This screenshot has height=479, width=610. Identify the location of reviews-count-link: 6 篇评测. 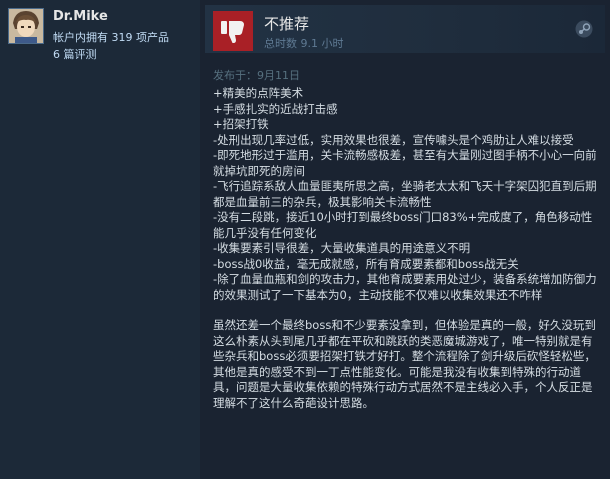
(75, 54).